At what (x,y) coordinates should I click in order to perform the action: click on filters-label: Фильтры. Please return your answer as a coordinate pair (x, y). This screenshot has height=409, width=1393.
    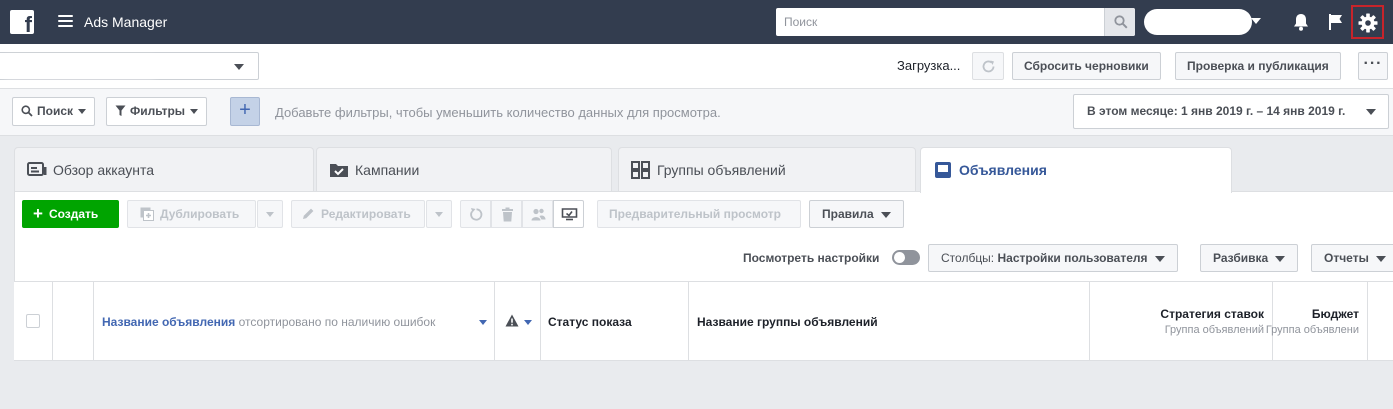
    Looking at the image, I should click on (158, 111).